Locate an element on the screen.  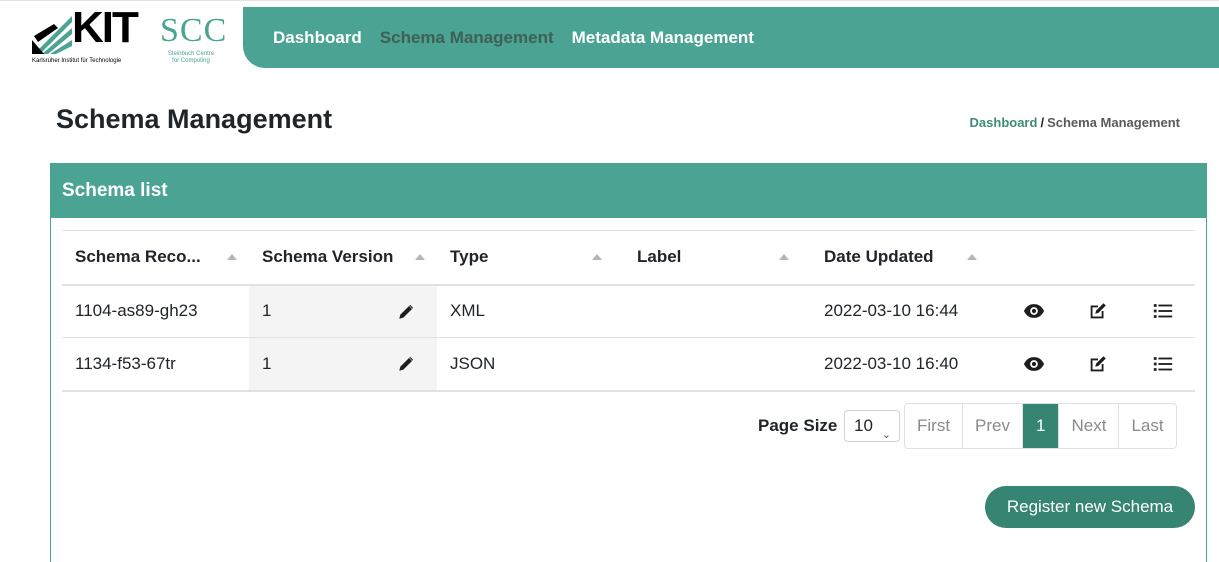
page-last-button: Last is located at coordinates (1147, 426).